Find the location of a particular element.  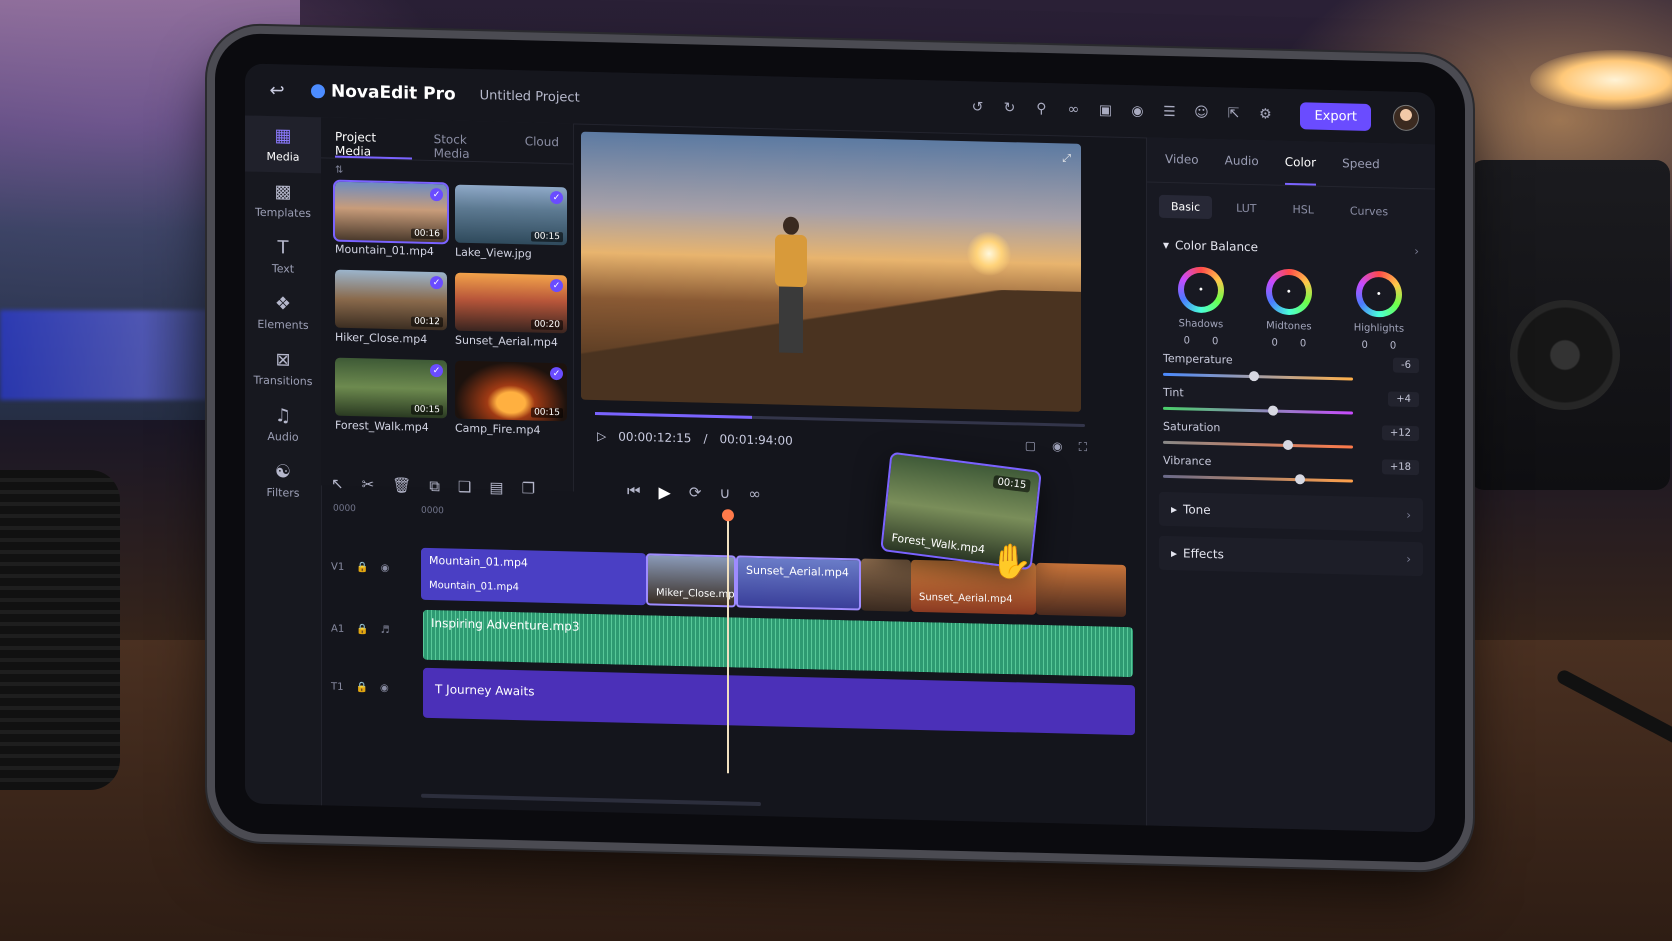

mask-icon: ◉ is located at coordinates (1137, 111).